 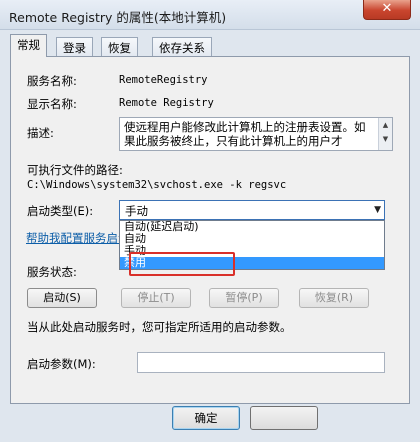 I want to click on startup-type-selected: 手动, so click(x=136, y=211).